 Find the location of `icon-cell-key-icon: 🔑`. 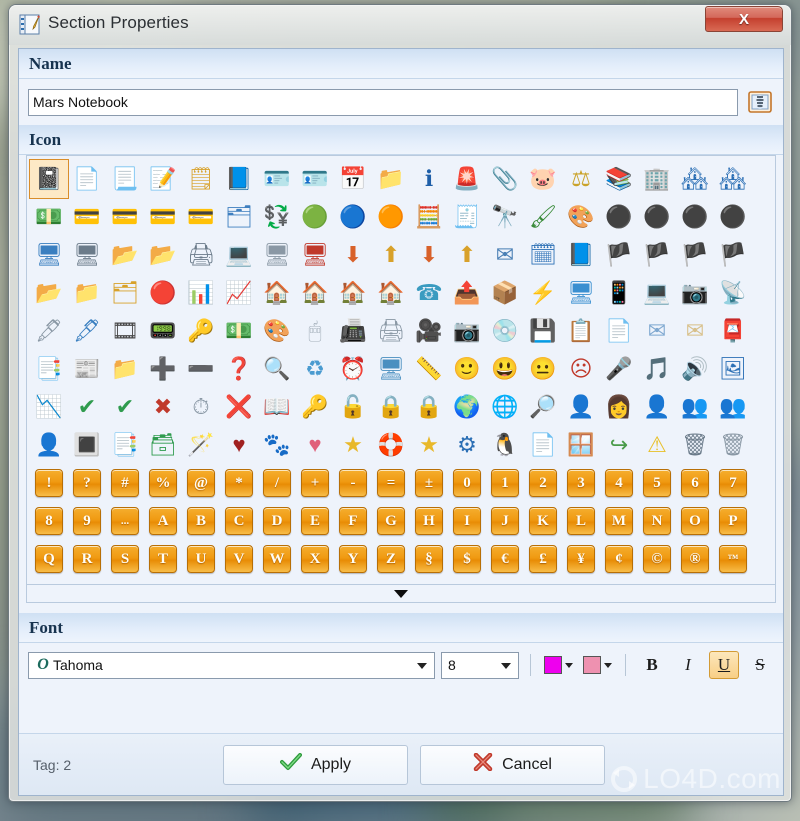

icon-cell-key-icon: 🔑 is located at coordinates (315, 407).